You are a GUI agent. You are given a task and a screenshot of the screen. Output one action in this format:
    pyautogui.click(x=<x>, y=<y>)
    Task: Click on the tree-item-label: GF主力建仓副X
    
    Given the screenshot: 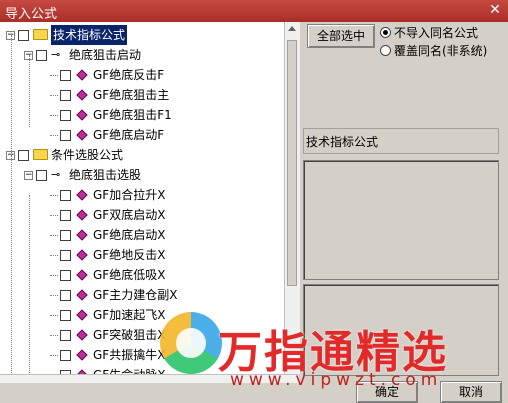 What is the action you would take?
    pyautogui.click(x=135, y=295)
    